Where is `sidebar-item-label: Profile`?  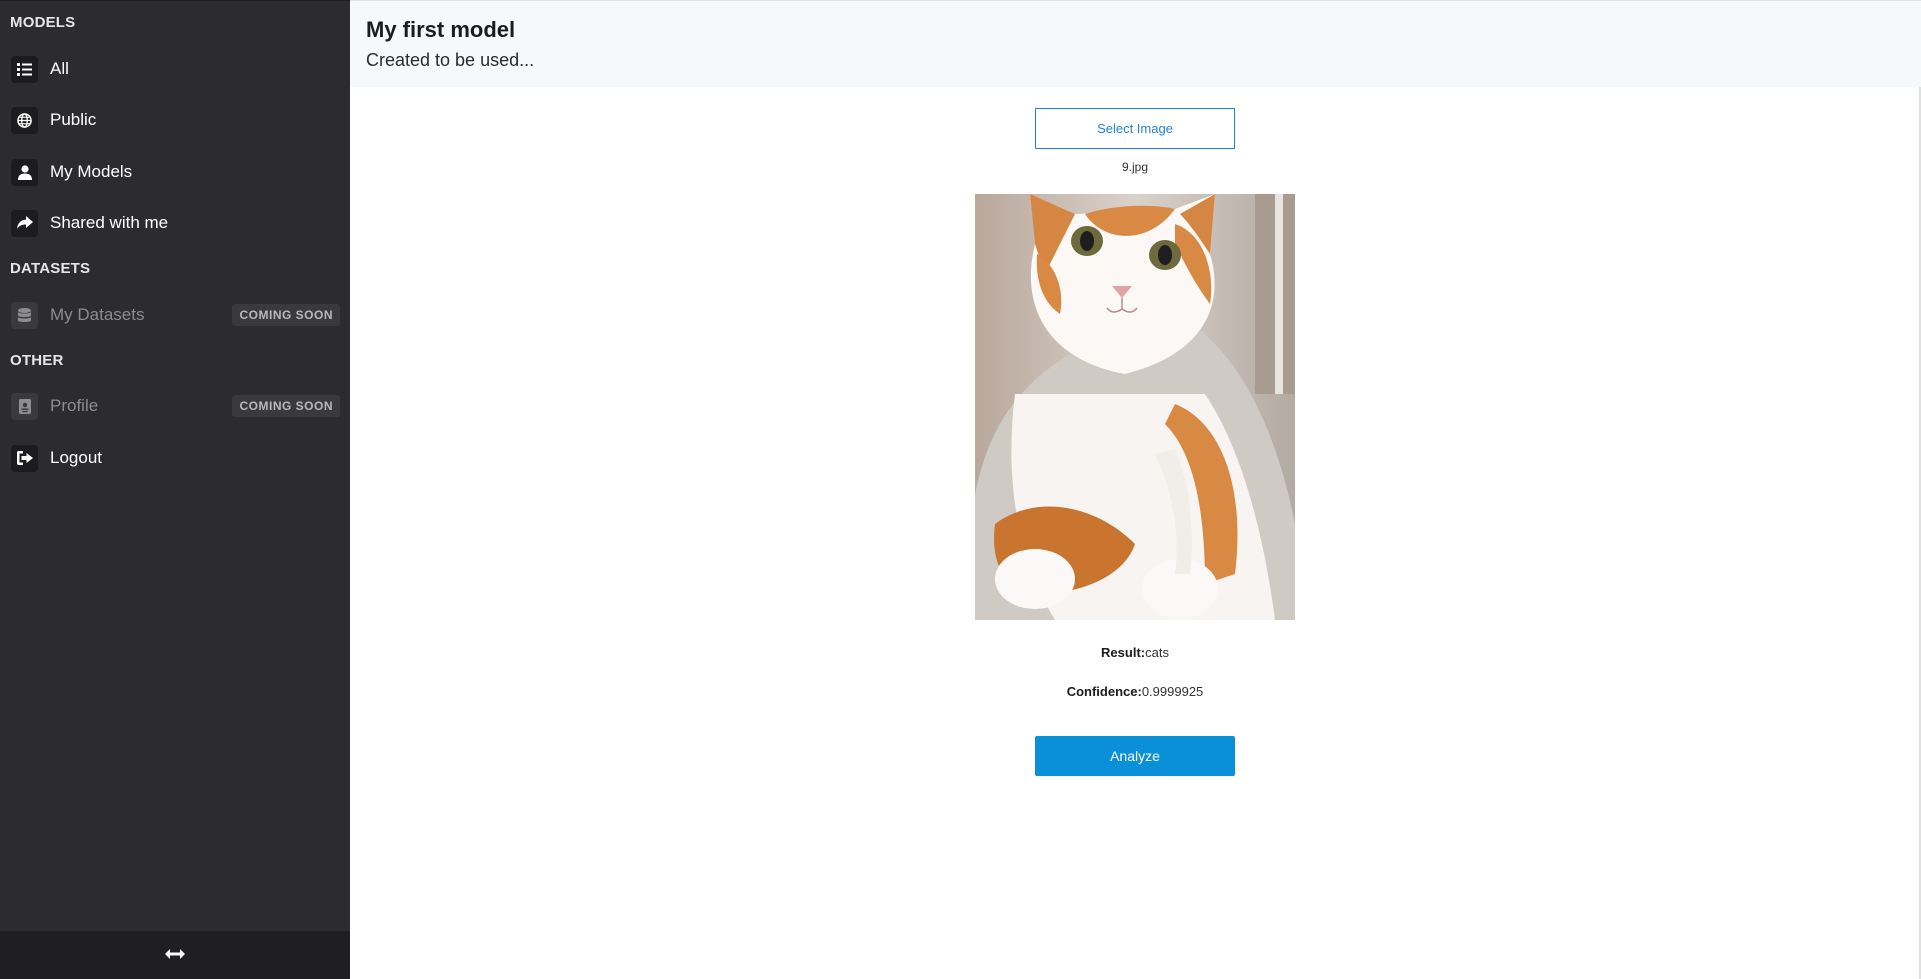
sidebar-item-label: Profile is located at coordinates (74, 405).